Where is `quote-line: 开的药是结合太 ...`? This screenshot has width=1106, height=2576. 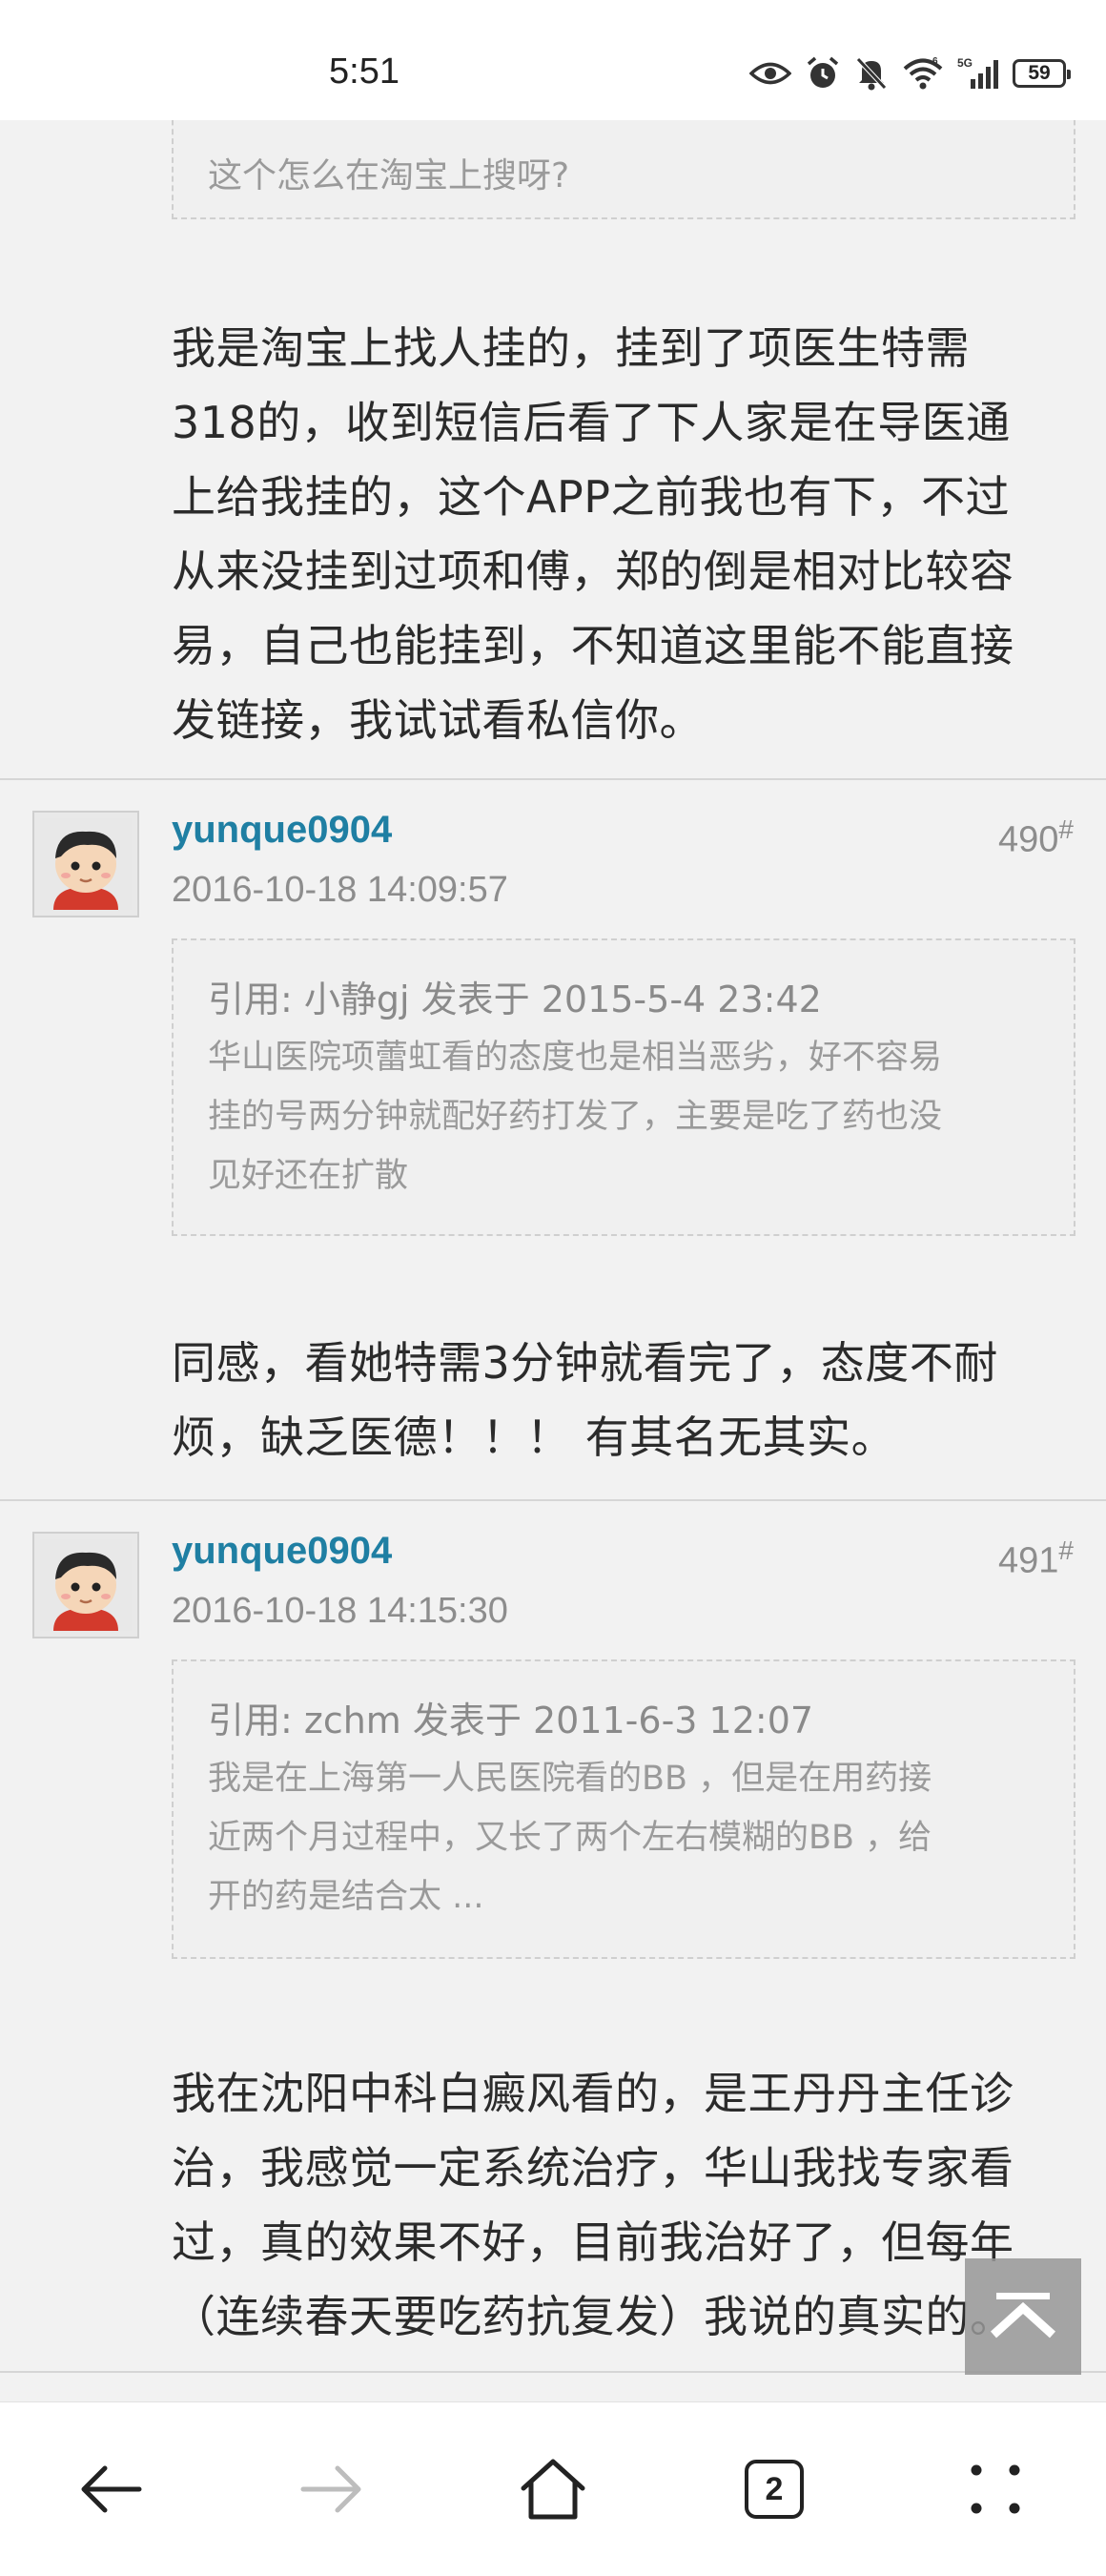 quote-line: 开的药是结合太 ... is located at coordinates (346, 1897).